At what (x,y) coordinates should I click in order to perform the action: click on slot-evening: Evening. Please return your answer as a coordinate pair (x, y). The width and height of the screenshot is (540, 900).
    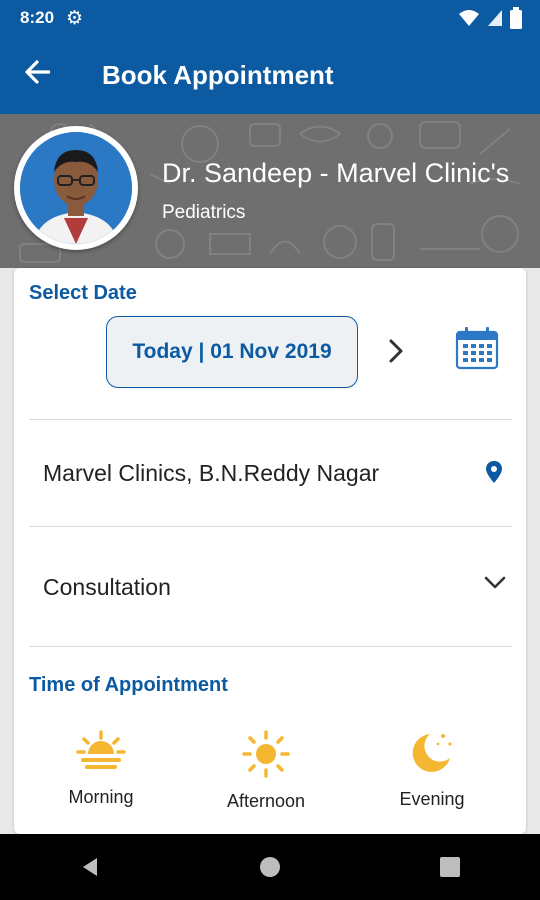
    Looking at the image, I should click on (432, 770).